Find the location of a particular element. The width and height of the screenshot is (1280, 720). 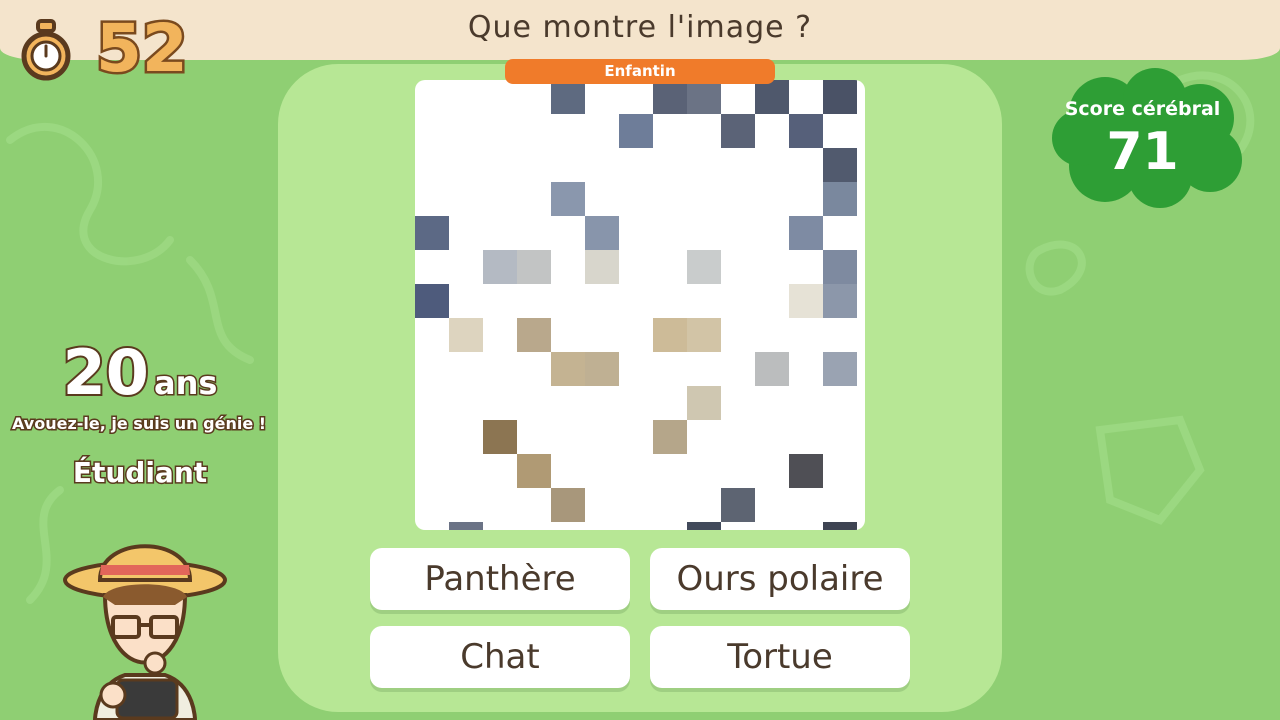

age-unit: ans is located at coordinates (185, 383).